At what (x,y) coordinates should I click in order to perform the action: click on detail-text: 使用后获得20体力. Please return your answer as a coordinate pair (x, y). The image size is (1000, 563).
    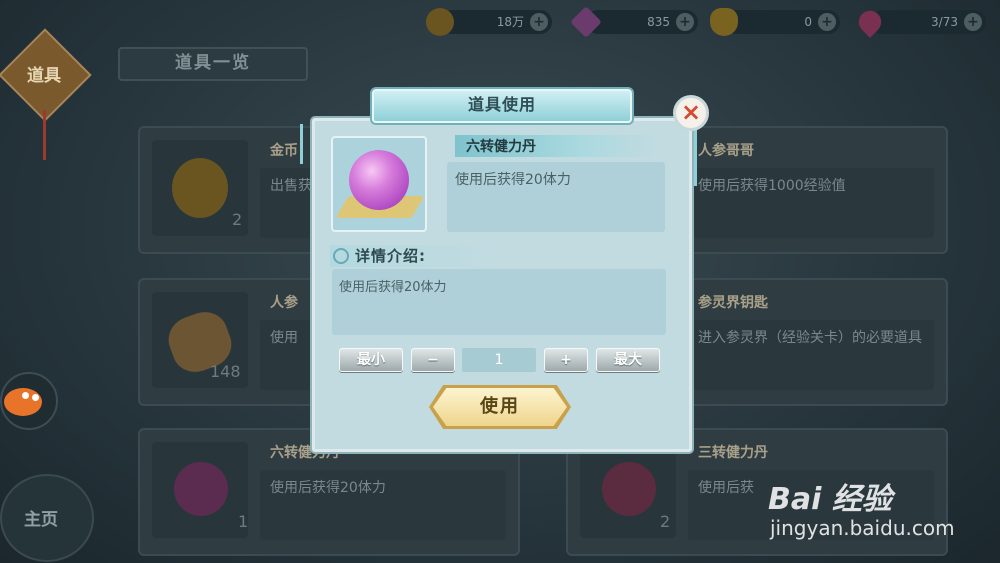
    Looking at the image, I should click on (393, 287).